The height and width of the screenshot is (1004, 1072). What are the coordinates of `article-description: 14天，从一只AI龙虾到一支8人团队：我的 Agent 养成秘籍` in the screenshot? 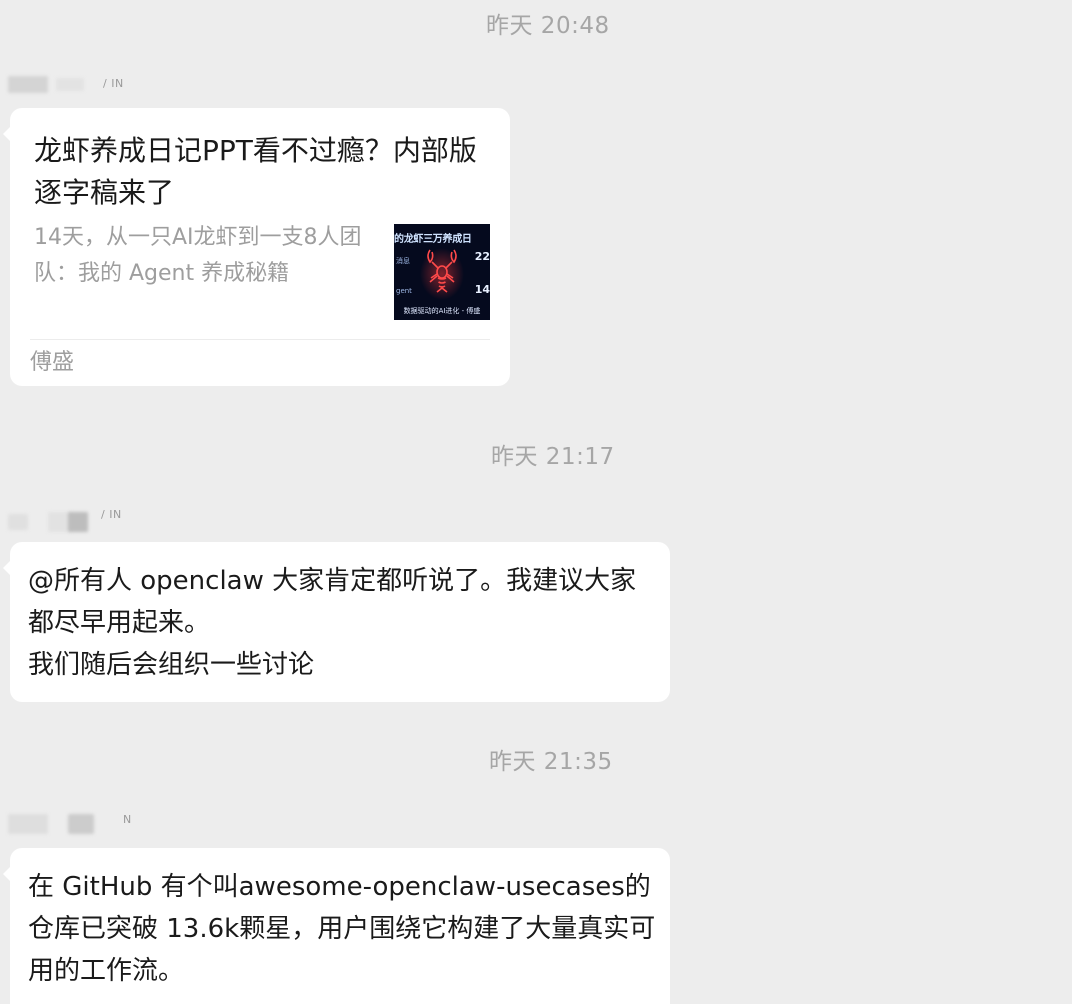 It's located at (198, 255).